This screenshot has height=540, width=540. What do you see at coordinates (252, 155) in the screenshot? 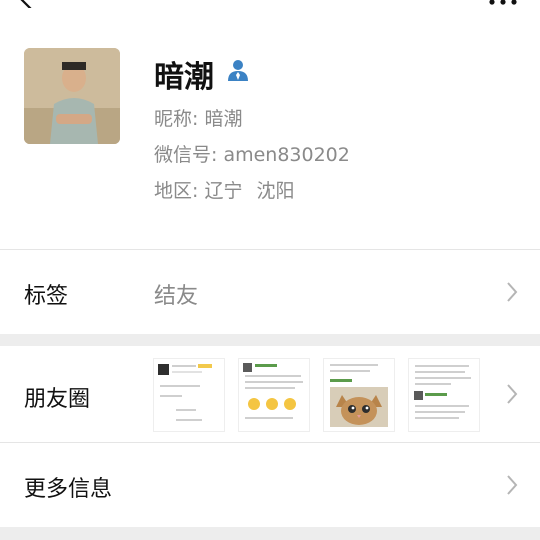
I see `wechat-id-text: 微信号: amen830202` at bounding box center [252, 155].